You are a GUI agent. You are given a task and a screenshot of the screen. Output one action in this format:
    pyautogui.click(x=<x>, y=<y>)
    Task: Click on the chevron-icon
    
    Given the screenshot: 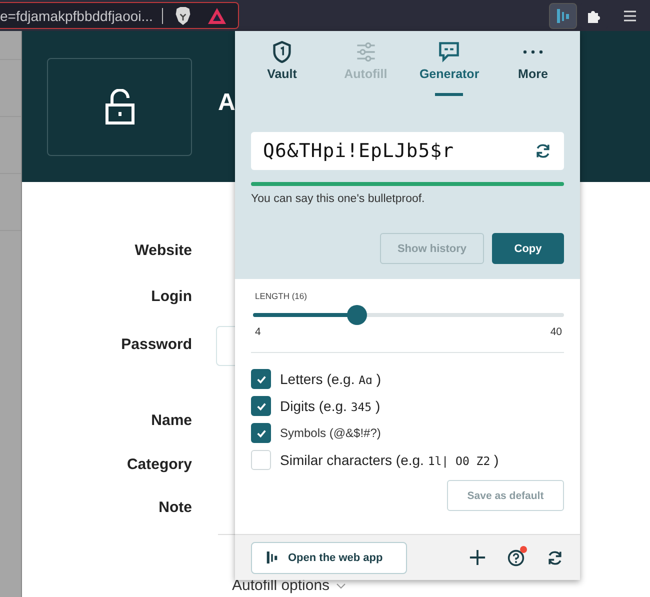 What is the action you would take?
    pyautogui.click(x=341, y=585)
    